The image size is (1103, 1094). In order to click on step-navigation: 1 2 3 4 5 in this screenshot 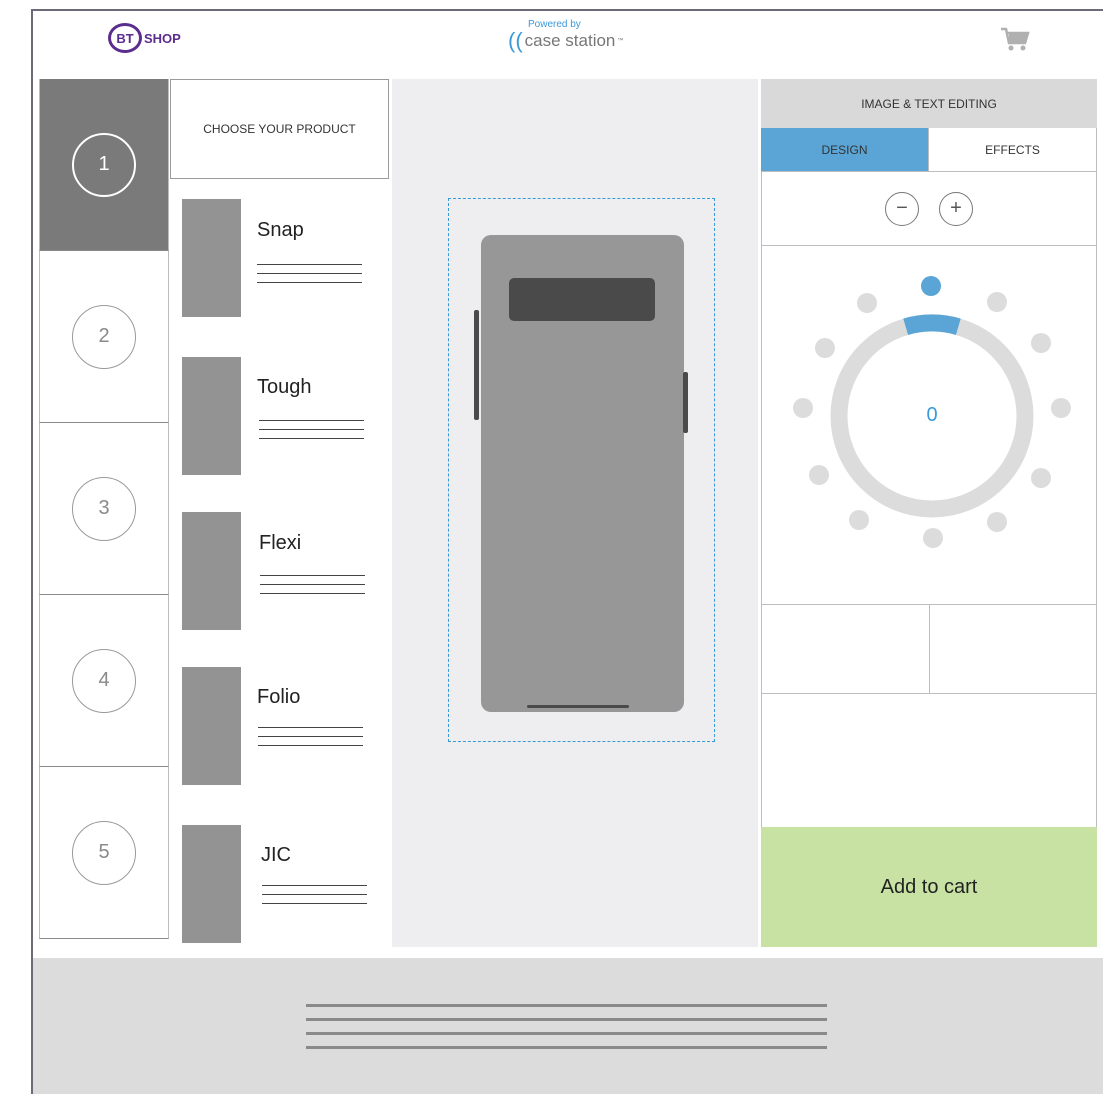, I will do `click(104, 509)`.